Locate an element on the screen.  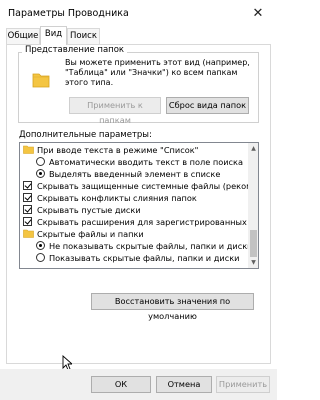
scrollbar-thumb is located at coordinates (253, 243).